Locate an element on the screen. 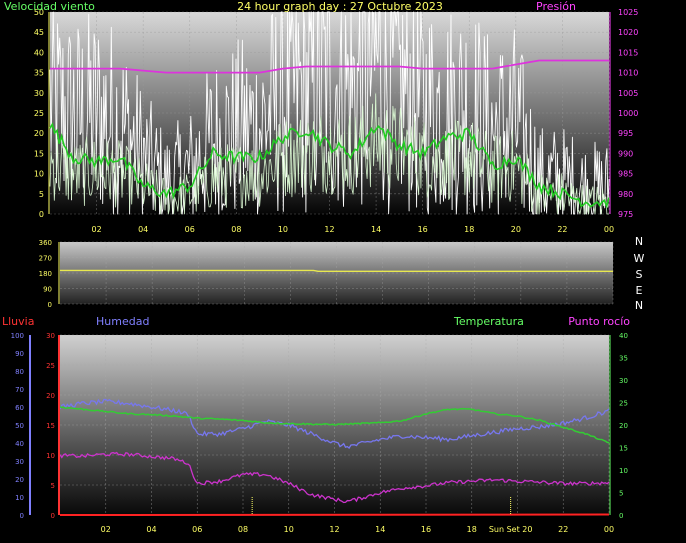  humidity-tick-label: 100 is located at coordinates (17, 336).